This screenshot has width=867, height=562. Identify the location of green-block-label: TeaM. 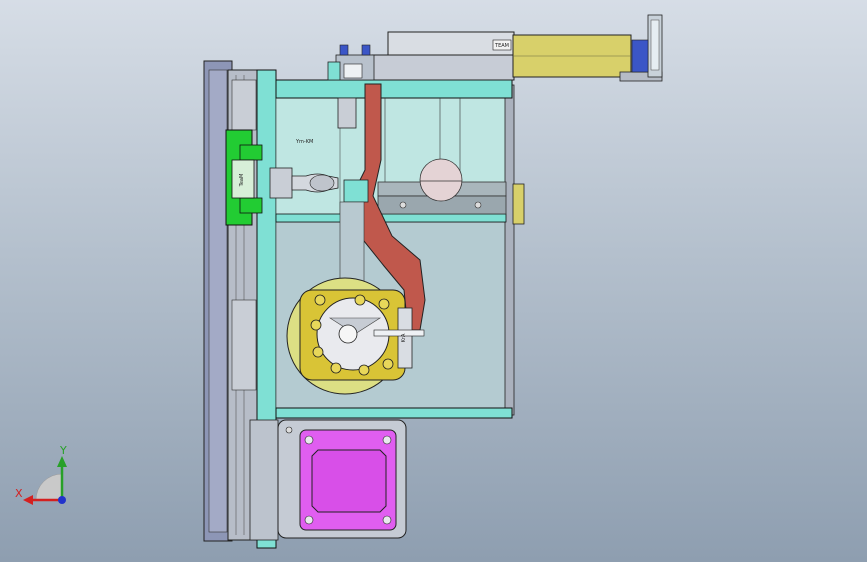
(242, 181).